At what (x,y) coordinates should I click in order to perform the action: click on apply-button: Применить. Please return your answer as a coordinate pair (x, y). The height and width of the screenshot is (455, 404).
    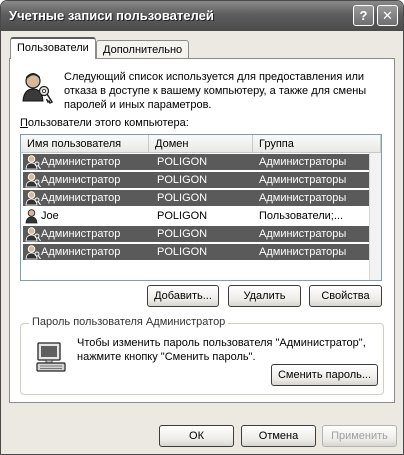
    Looking at the image, I should click on (359, 436).